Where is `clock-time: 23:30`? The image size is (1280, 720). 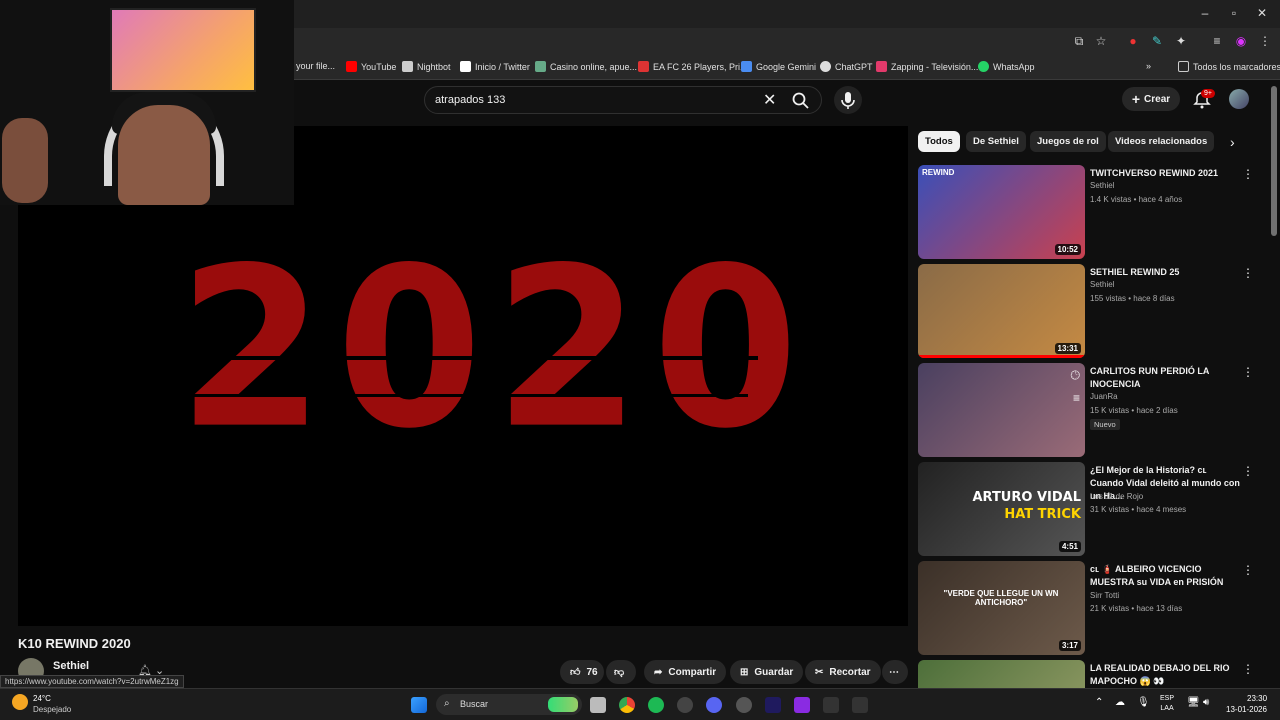 clock-time: 23:30 is located at coordinates (1257, 698).